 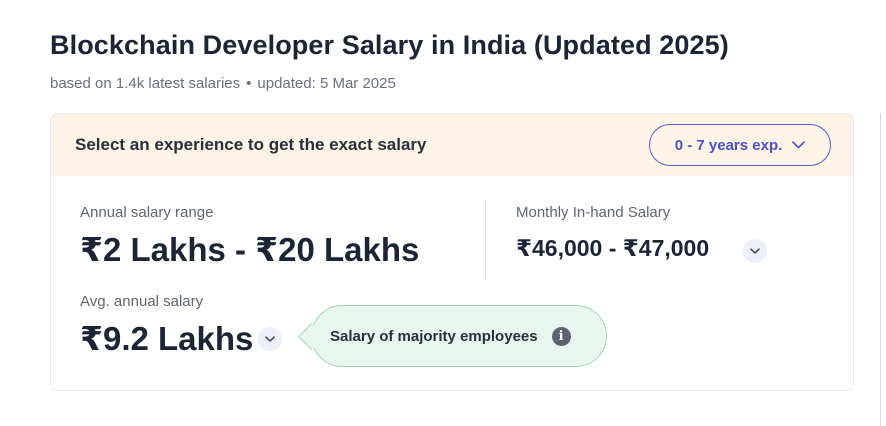 What do you see at coordinates (311, 336) in the screenshot?
I see `tooltip-pointer` at bounding box center [311, 336].